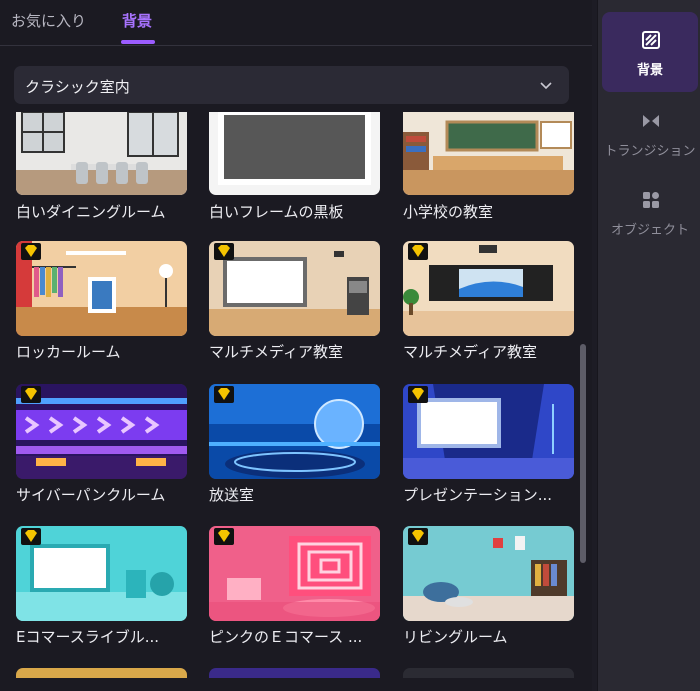 This screenshot has width=700, height=691. I want to click on background-card-title: 白いフレームの黒板, so click(276, 212).